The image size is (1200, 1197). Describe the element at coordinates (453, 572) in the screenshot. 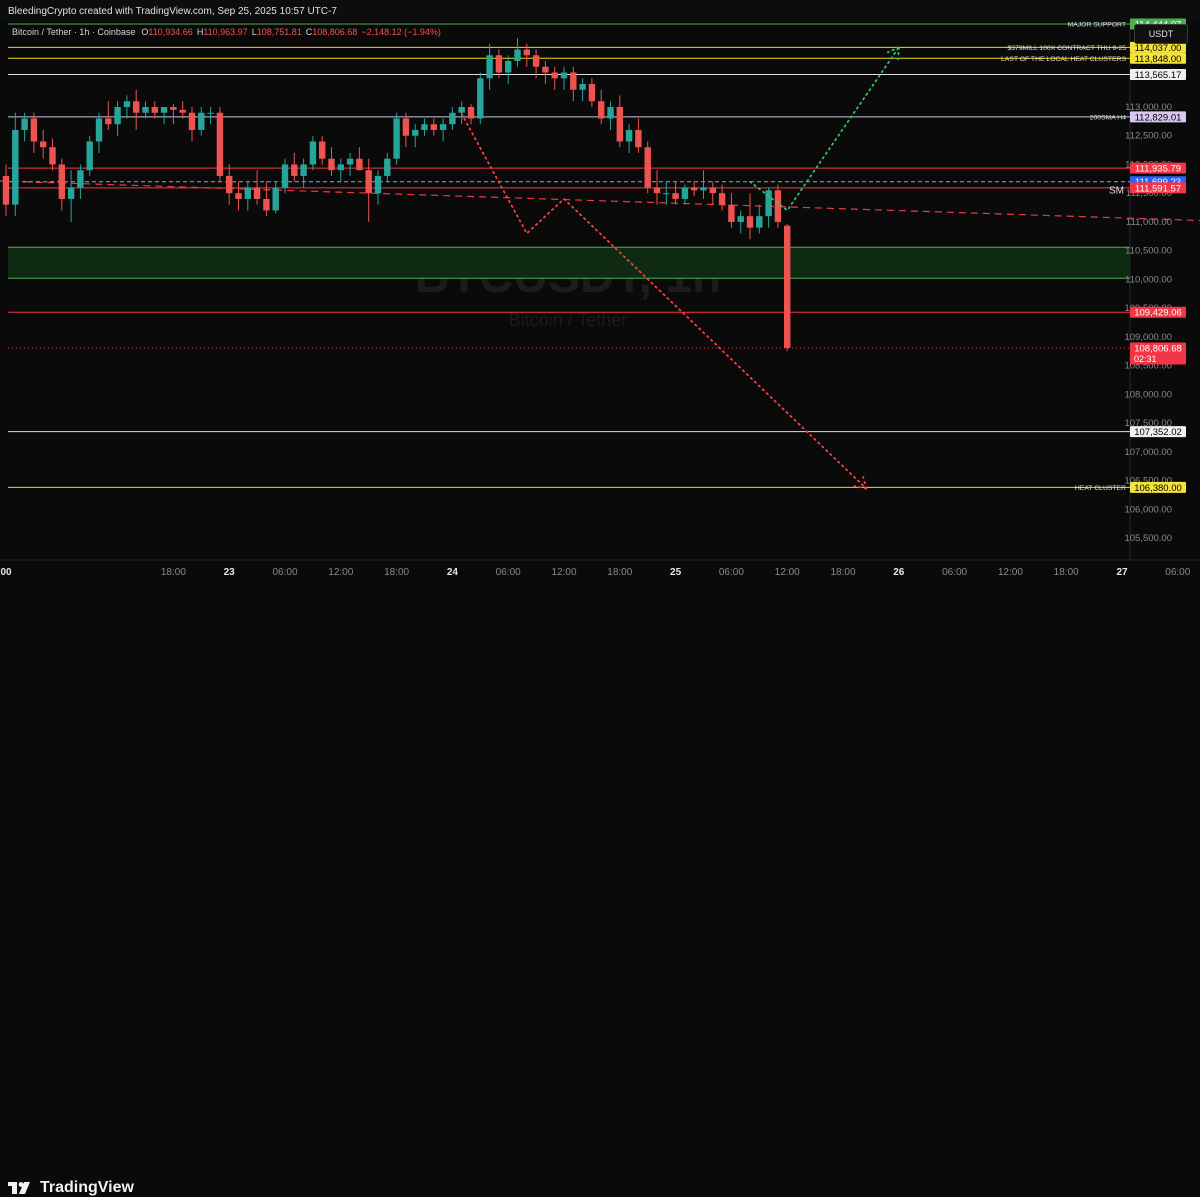

I see `time-tick-label: 24` at that location.